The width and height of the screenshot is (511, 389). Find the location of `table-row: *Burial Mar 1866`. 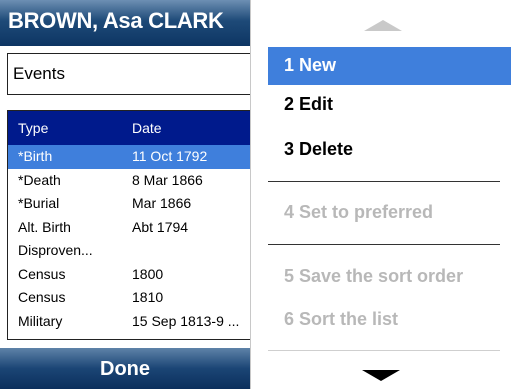

table-row: *Burial Mar 1866 is located at coordinates (129, 204).